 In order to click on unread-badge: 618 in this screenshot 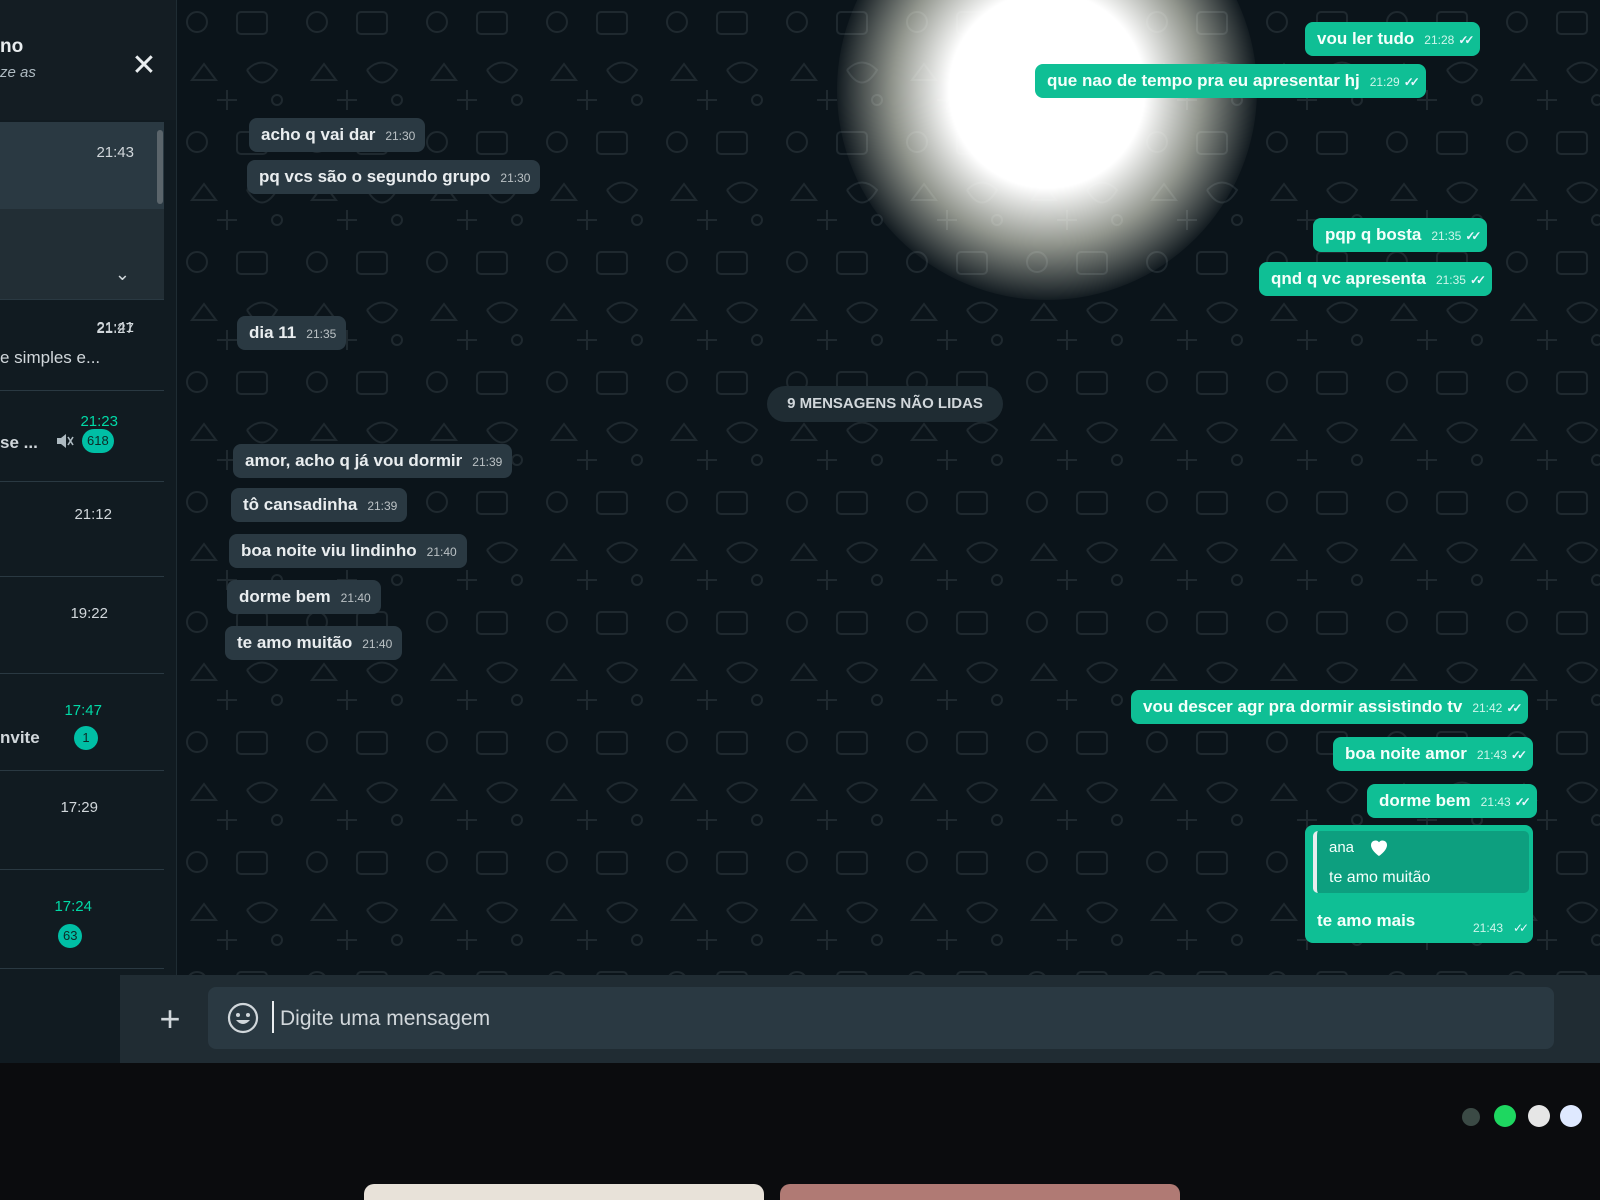, I will do `click(98, 441)`.